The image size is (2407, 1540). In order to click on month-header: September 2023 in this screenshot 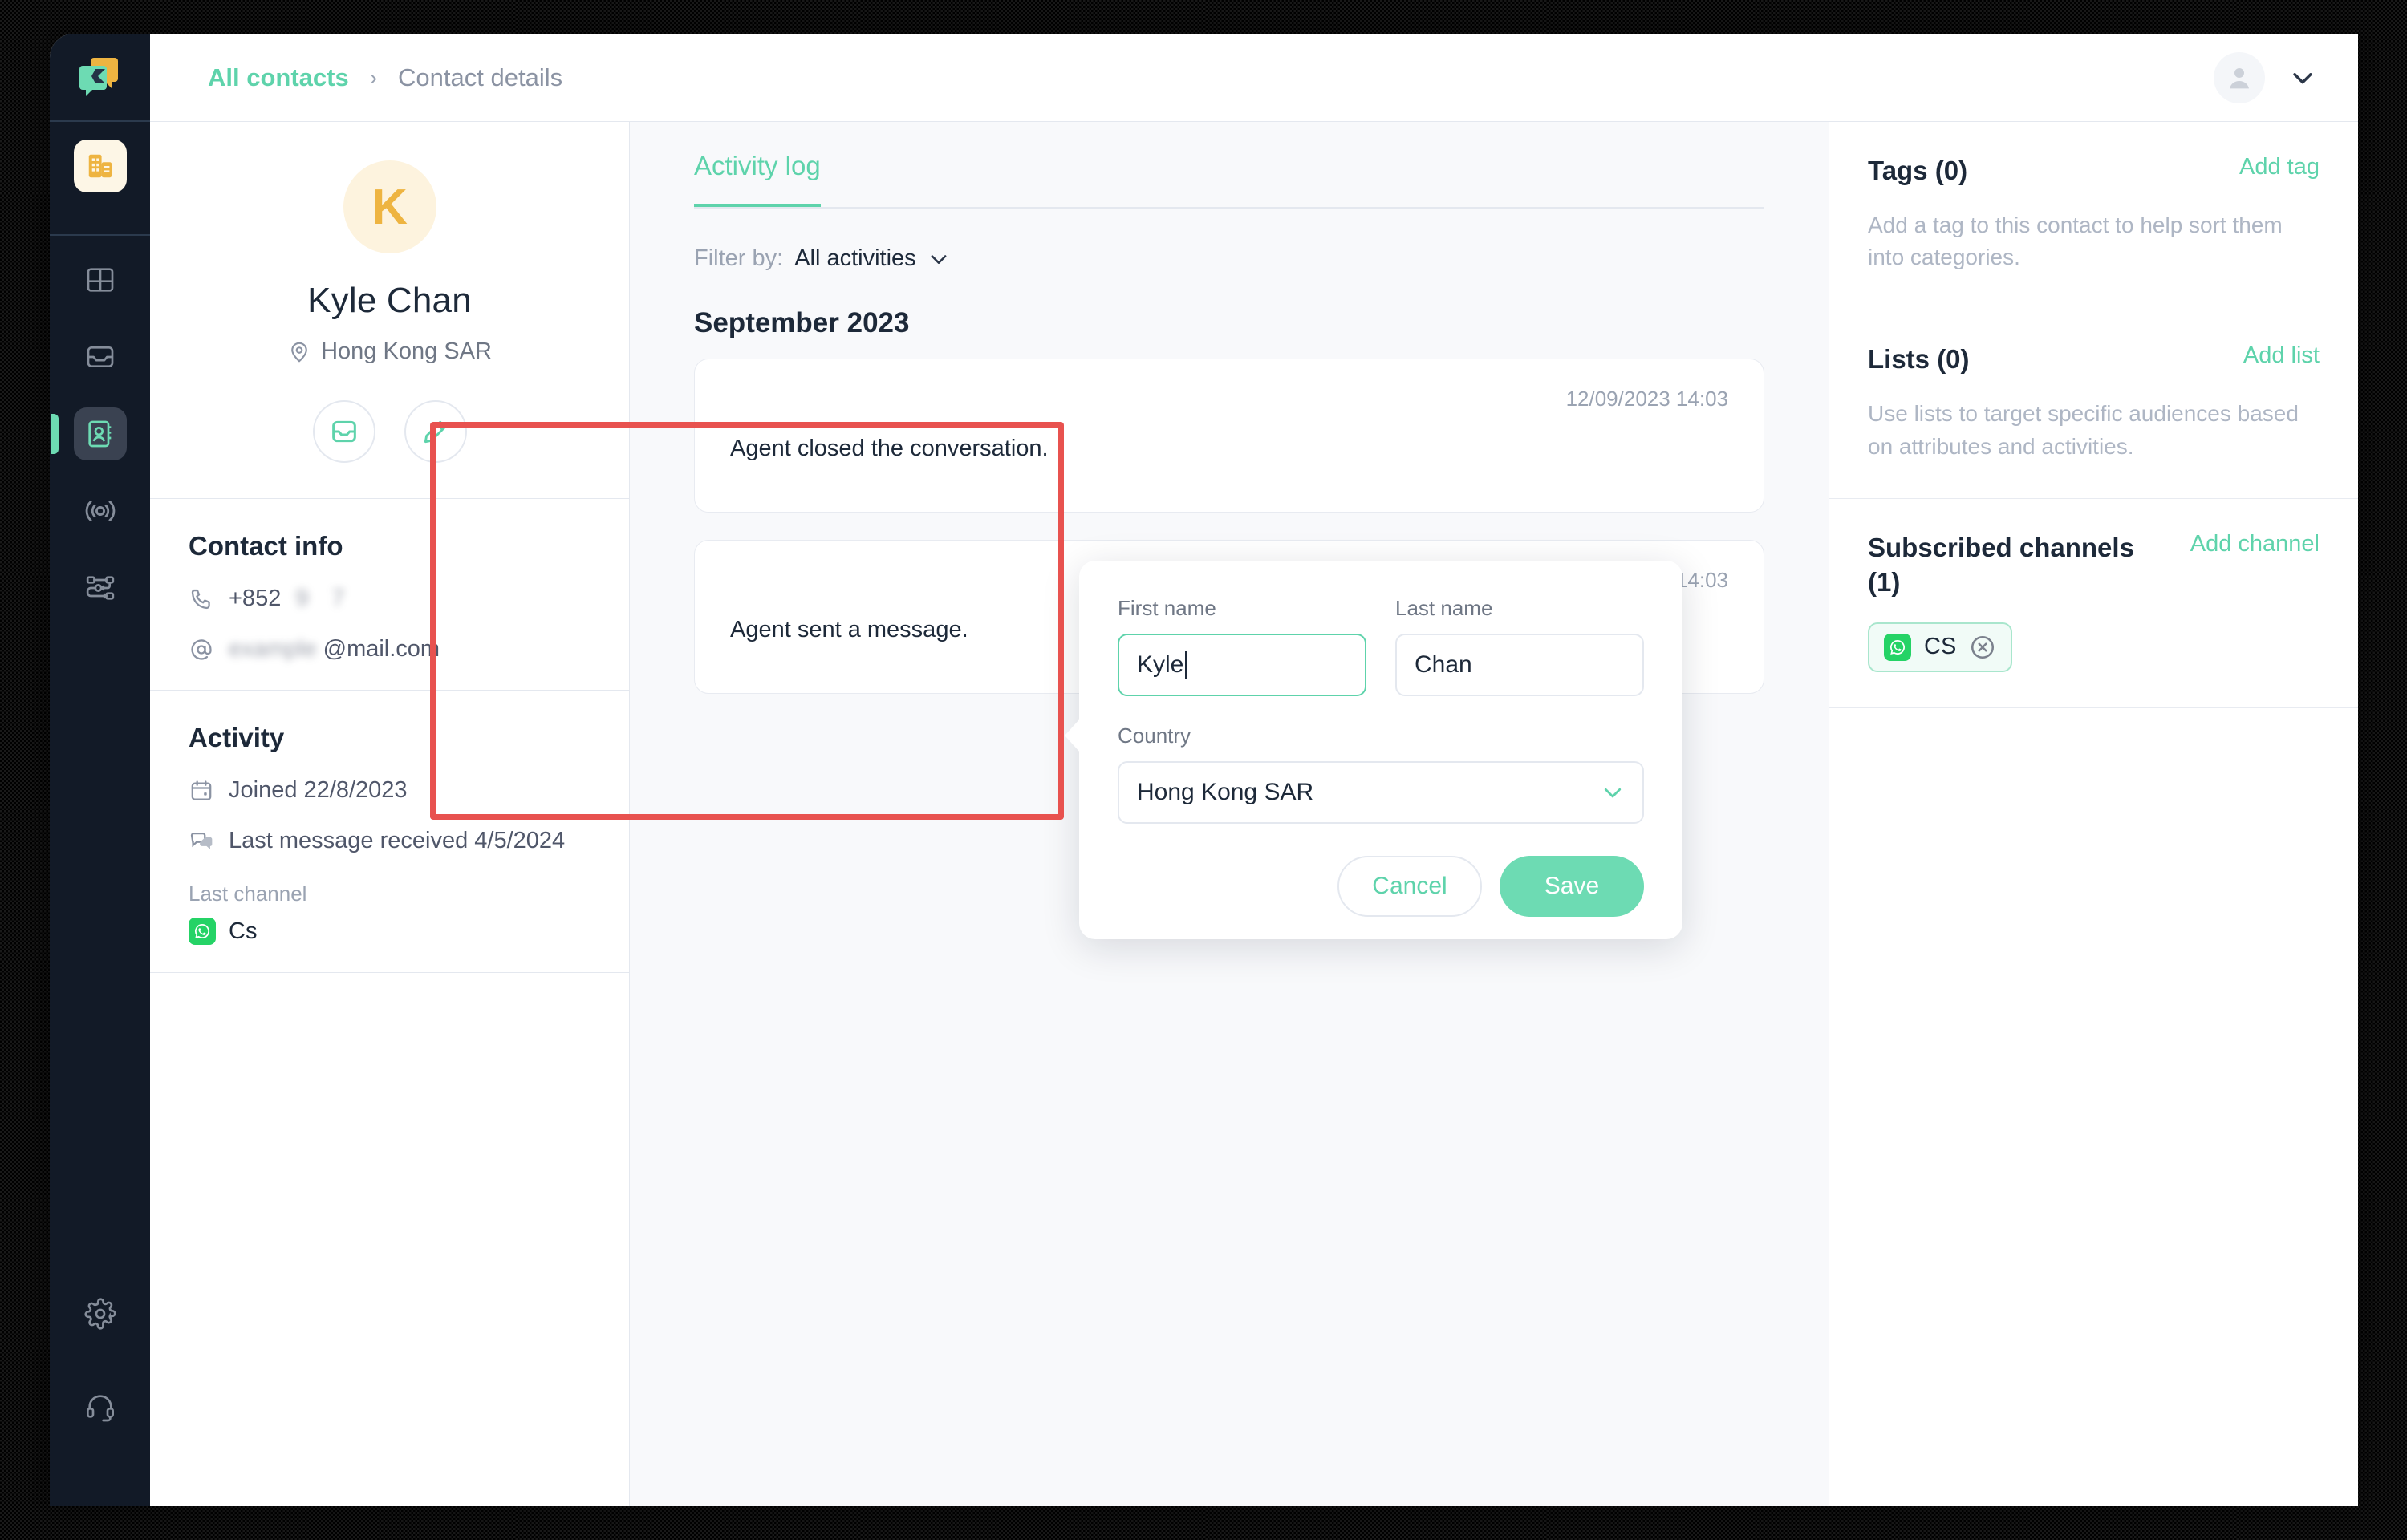, I will do `click(802, 323)`.